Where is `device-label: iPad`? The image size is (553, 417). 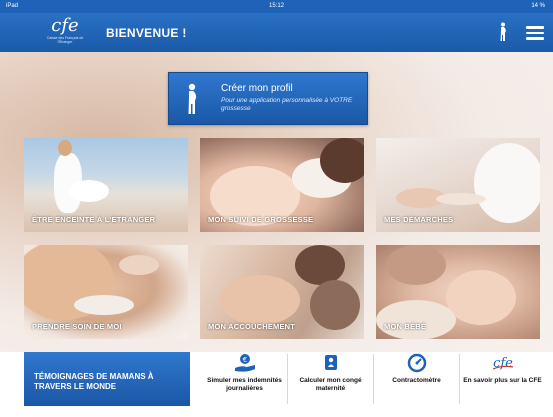 device-label: iPad is located at coordinates (12, 6).